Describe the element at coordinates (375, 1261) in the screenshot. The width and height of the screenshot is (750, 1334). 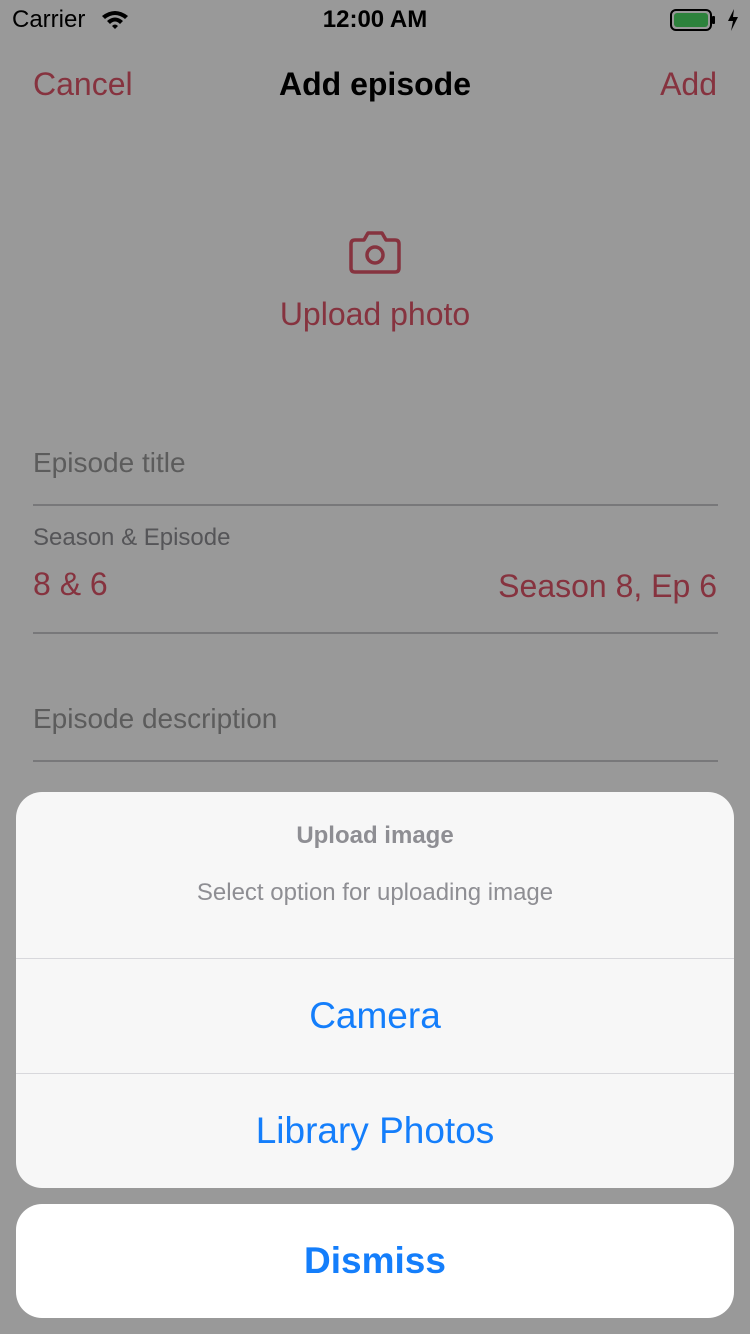
I see `dismiss-button: Dismiss` at that location.